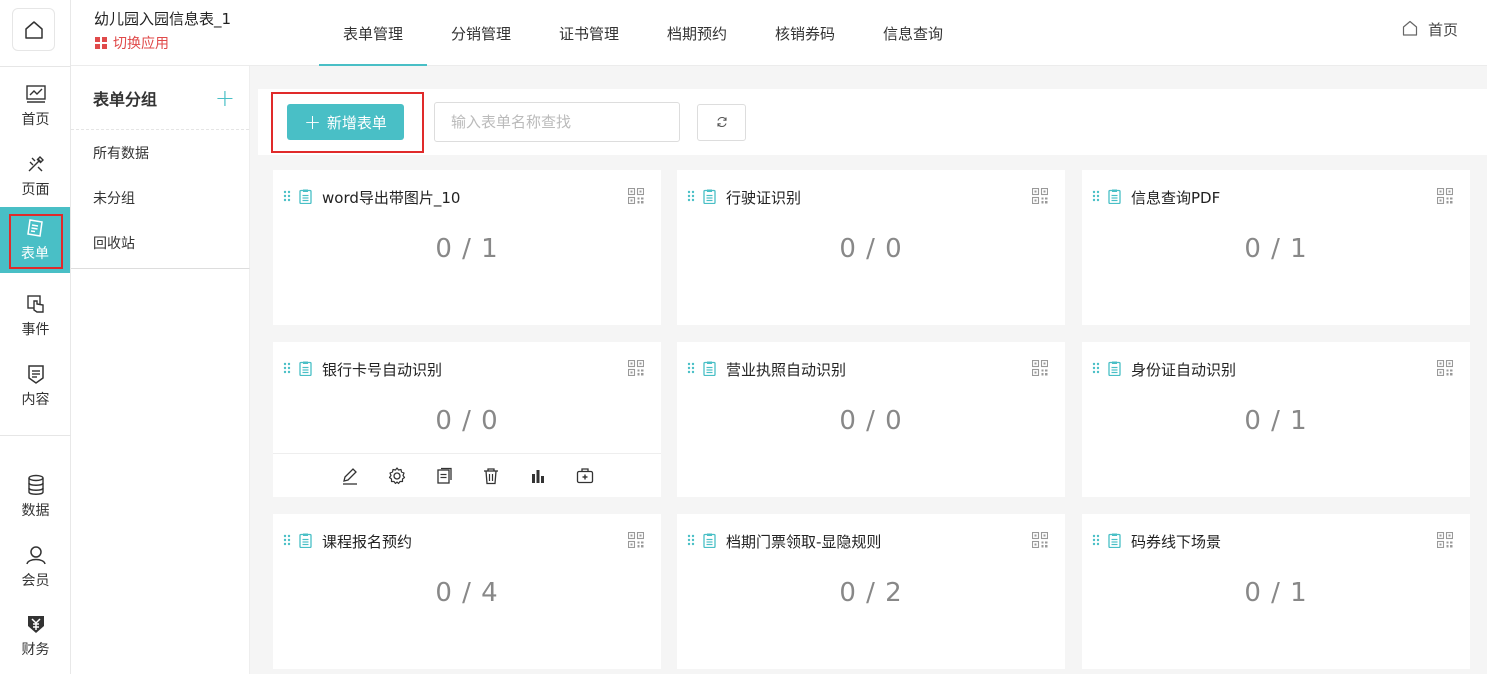  I want to click on rail-item-label: 首页, so click(35, 120).